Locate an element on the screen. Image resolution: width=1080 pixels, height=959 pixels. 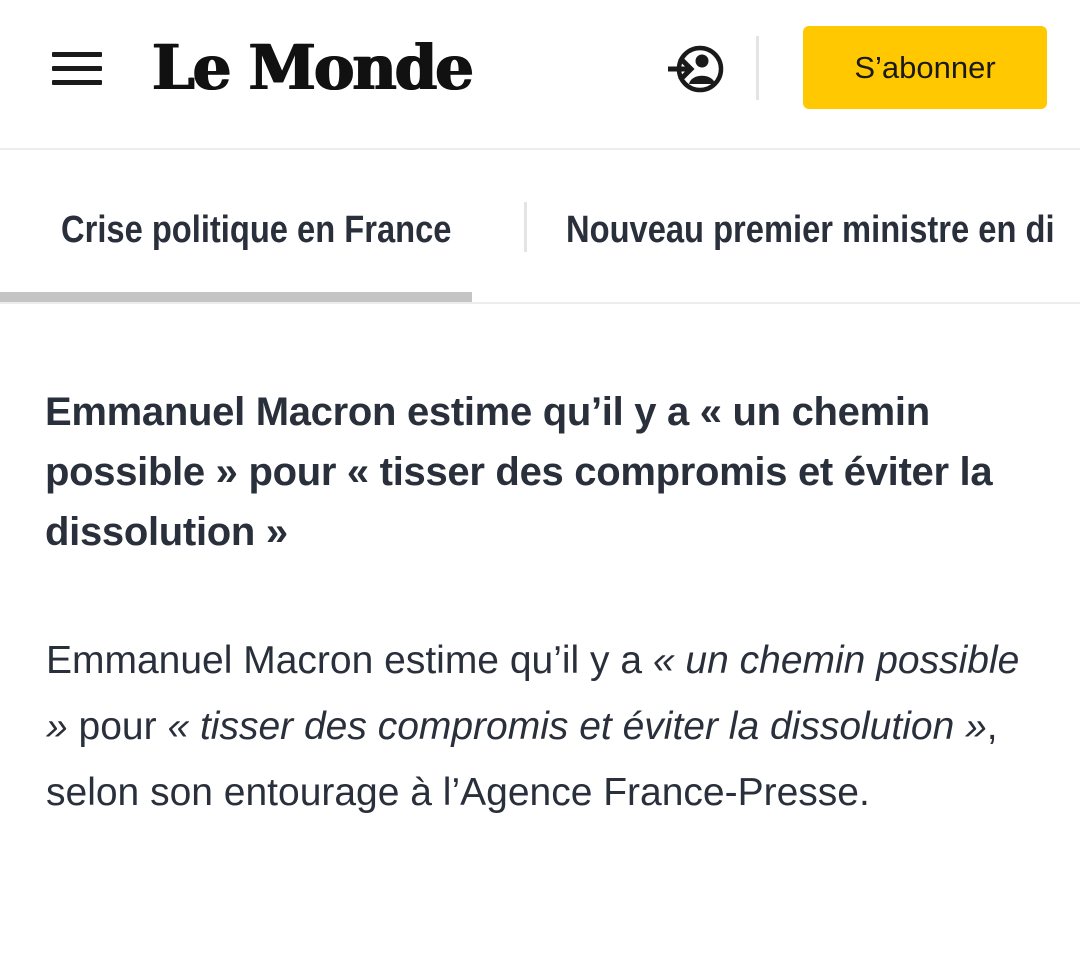
hamburger-menu-icon is located at coordinates (77, 69).